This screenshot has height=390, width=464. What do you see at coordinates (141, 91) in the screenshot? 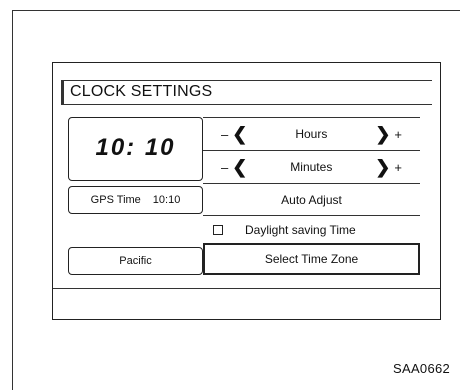
I see `page-title: CLOCK SETTINGS` at bounding box center [141, 91].